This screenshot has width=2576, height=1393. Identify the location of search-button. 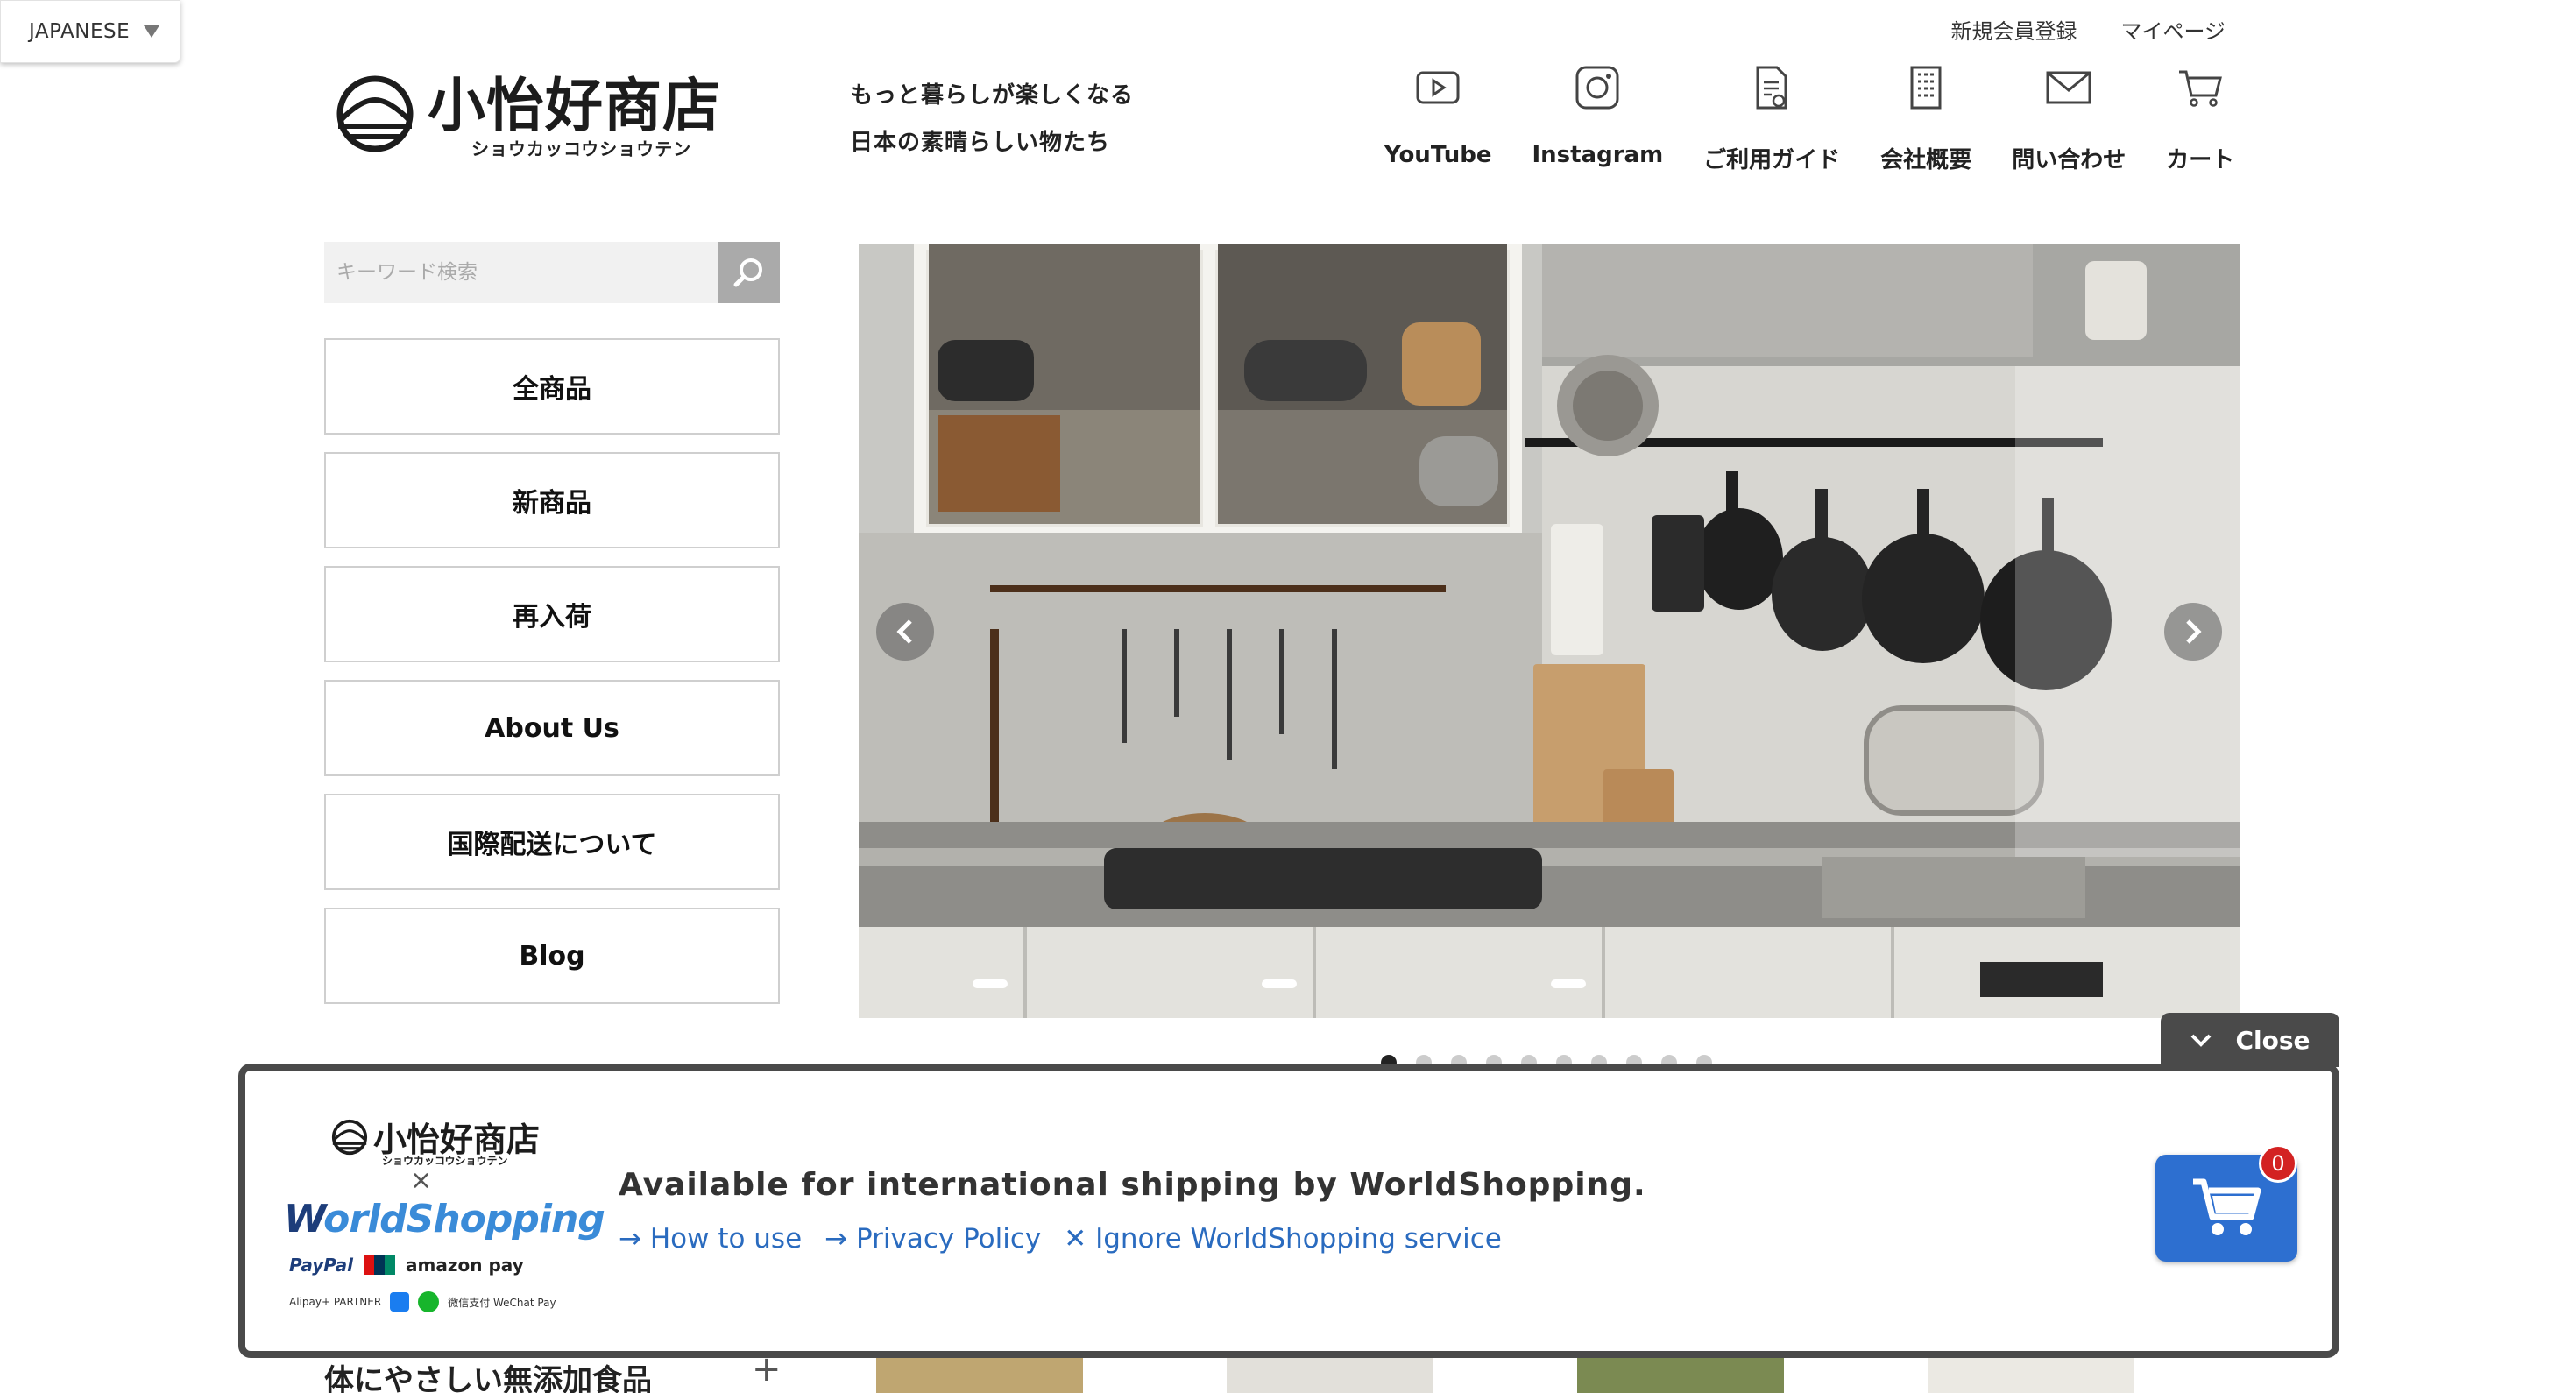
(749, 273).